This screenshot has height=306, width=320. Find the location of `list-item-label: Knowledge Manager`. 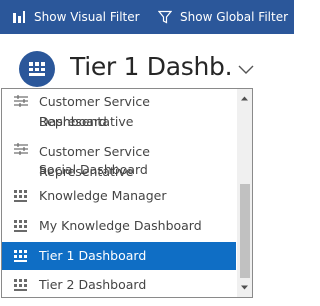

list-item-label: Knowledge Manager is located at coordinates (103, 195).